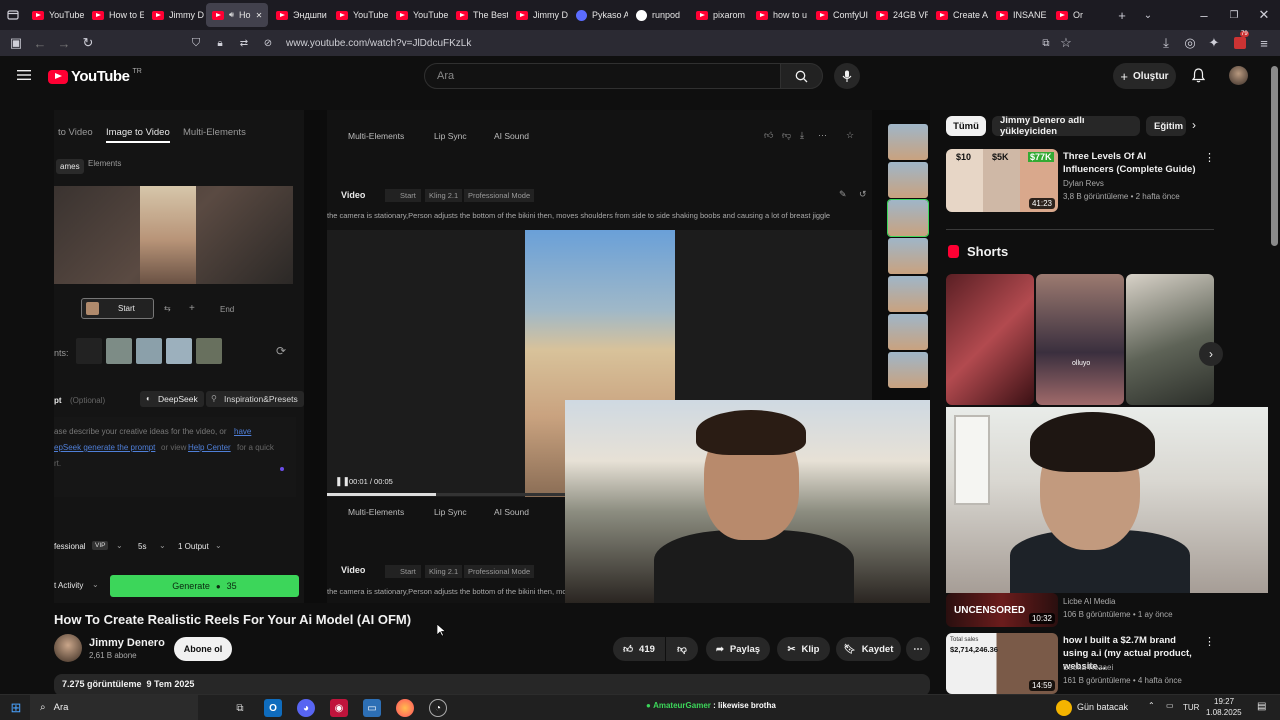  I want to click on browser-tab: Or, so click(1072, 15).